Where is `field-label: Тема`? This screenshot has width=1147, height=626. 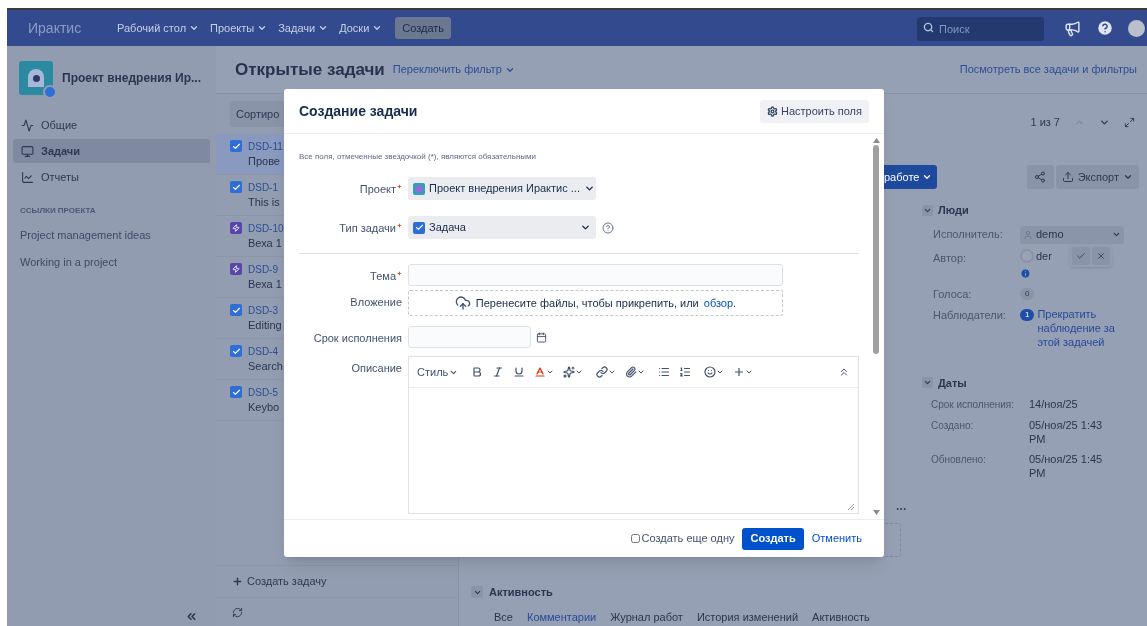
field-label: Тема is located at coordinates (383, 276).